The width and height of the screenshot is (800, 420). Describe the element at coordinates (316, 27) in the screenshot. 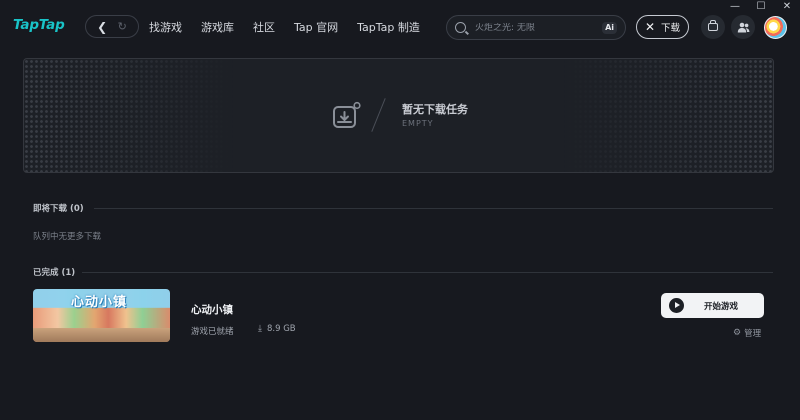

I see `menu-item-tap-website: Tap 官网` at that location.